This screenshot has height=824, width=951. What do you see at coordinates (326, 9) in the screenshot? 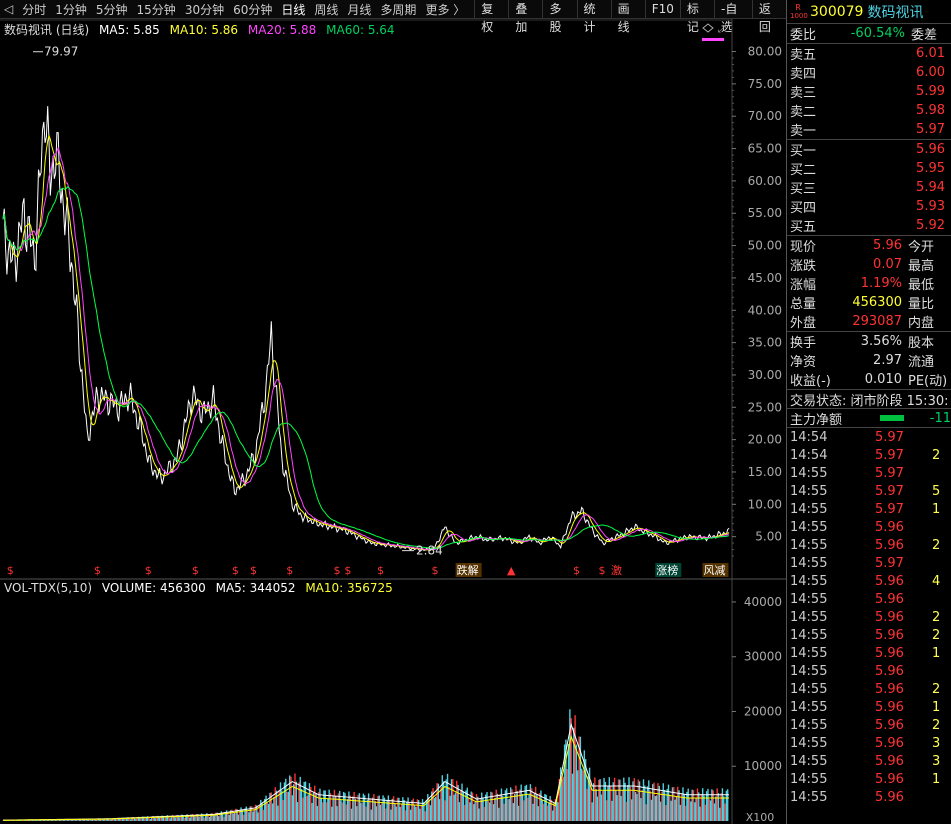
I see `period-tab: 周线` at bounding box center [326, 9].